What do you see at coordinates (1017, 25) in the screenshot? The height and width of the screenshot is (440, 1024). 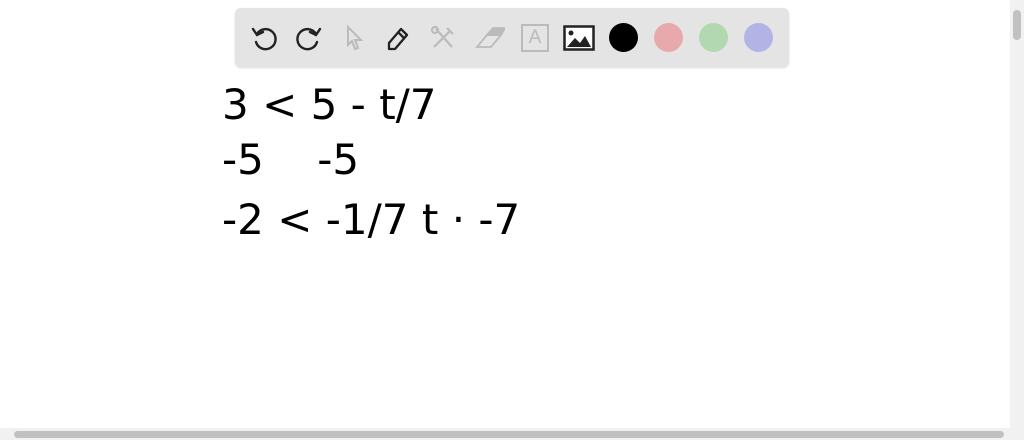 I see `vertical-scroll-thumb` at bounding box center [1017, 25].